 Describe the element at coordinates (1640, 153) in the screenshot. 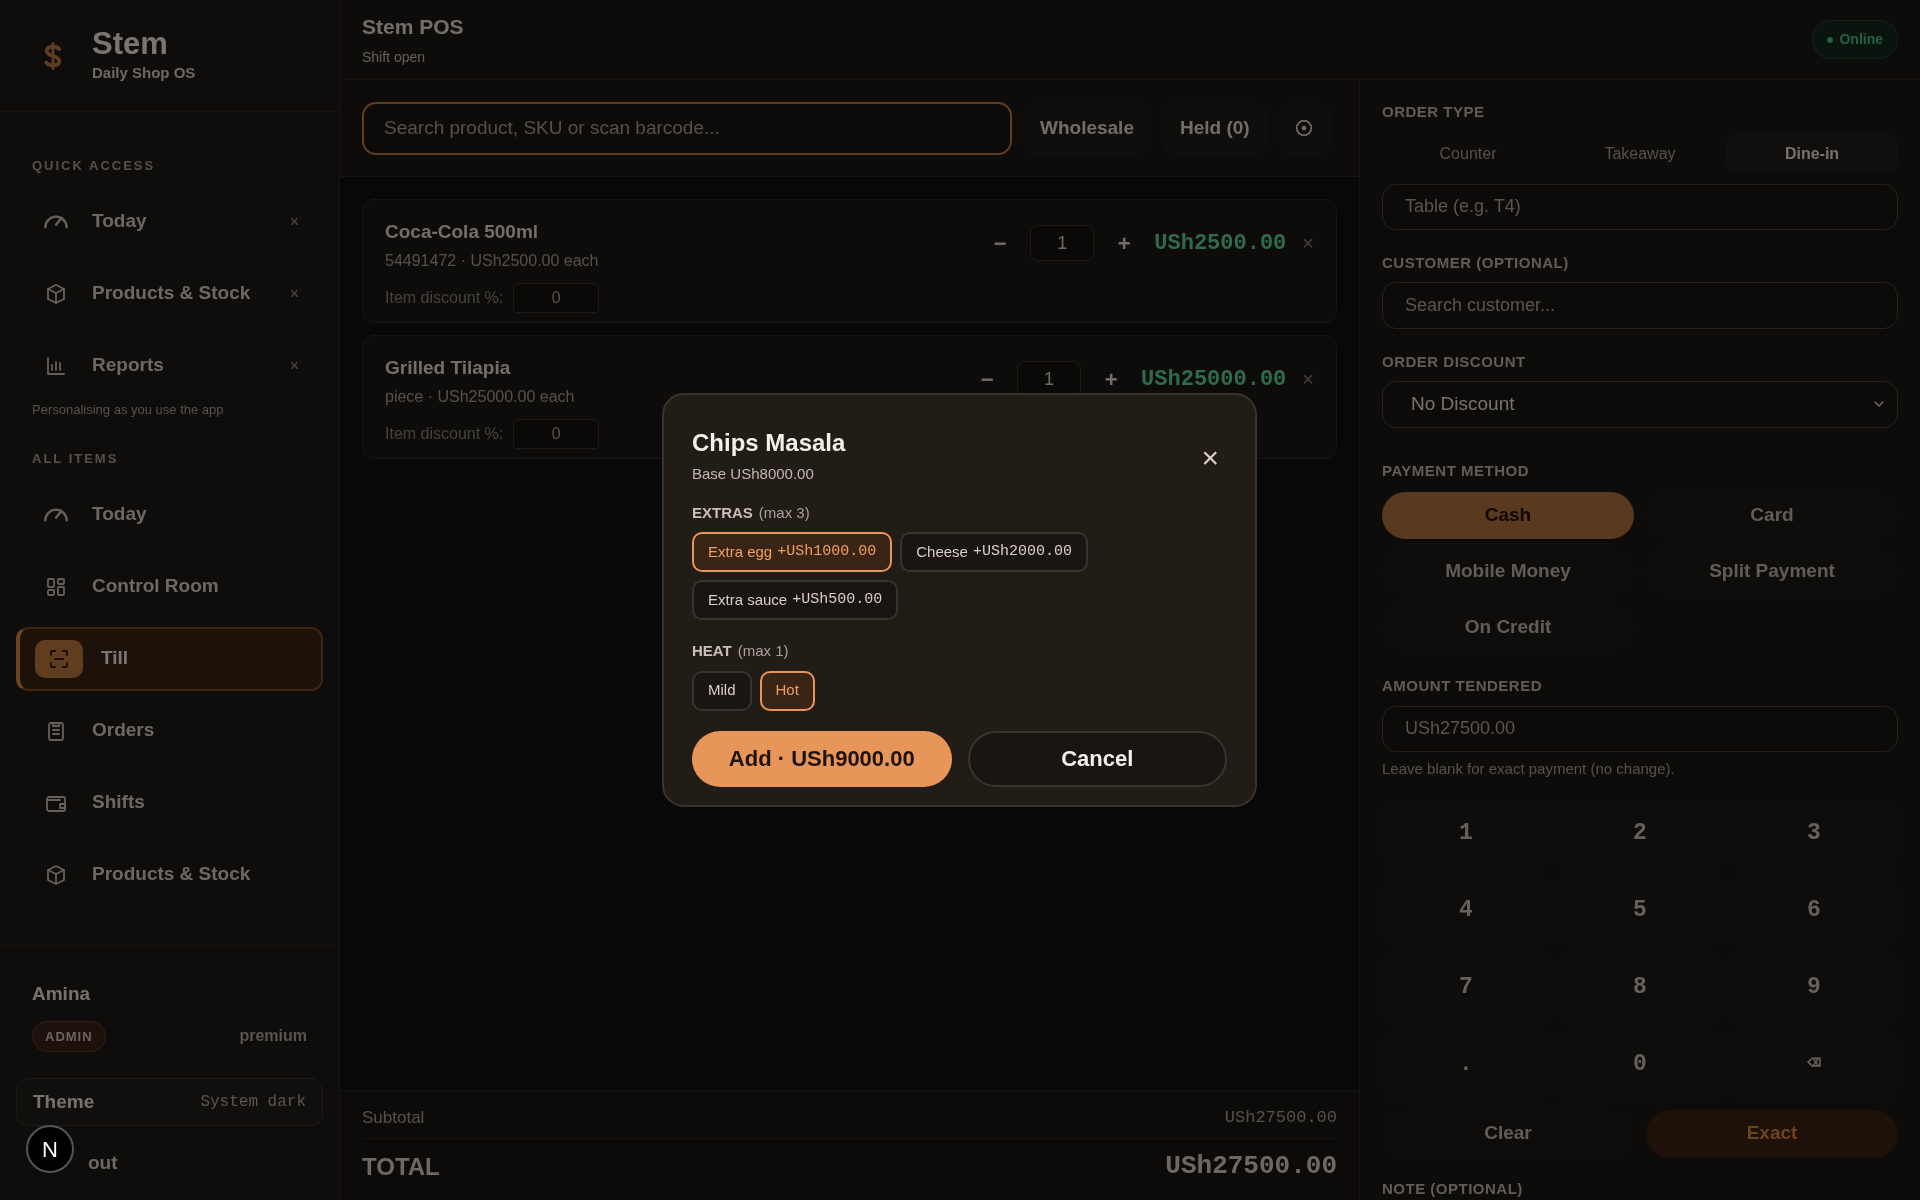

I see `order-type-tab: Takeaway` at that location.